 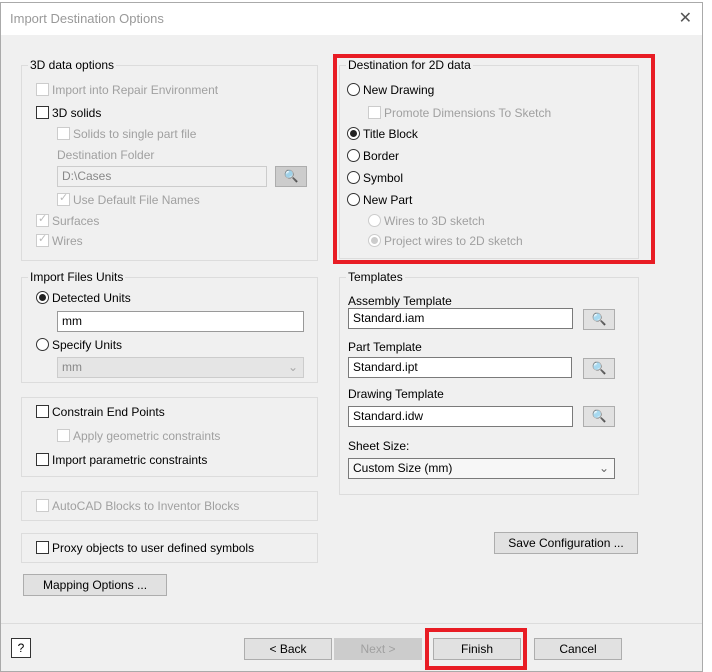 I want to click on group-legend: Import Files Units, so click(x=77, y=277).